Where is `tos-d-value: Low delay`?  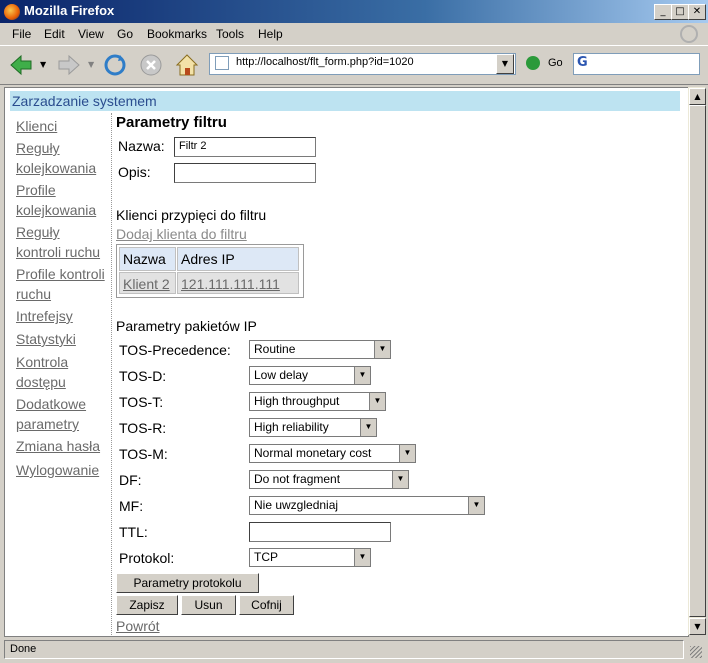
tos-d-value: Low delay is located at coordinates (281, 375).